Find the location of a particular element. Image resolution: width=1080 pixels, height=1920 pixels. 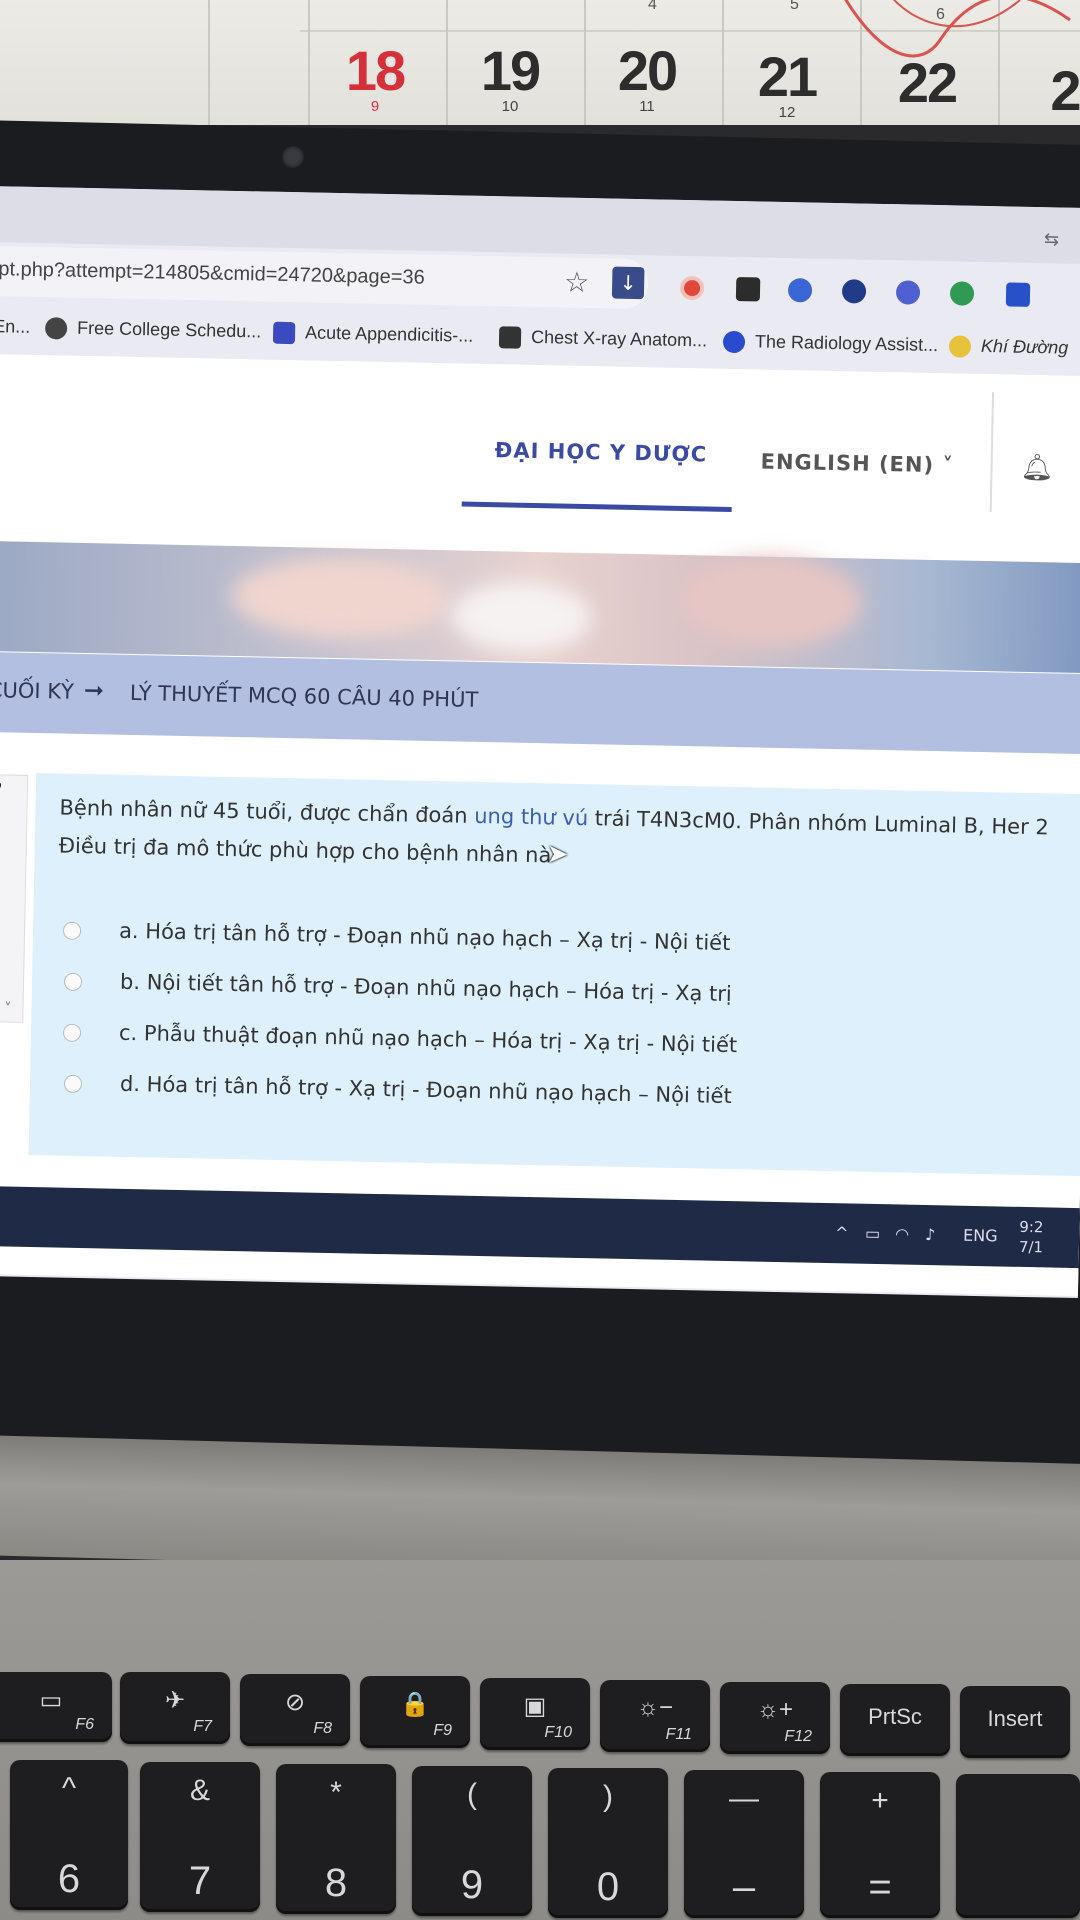

language-selector: ENGLISH (EN) ˅ is located at coordinates (857, 464).